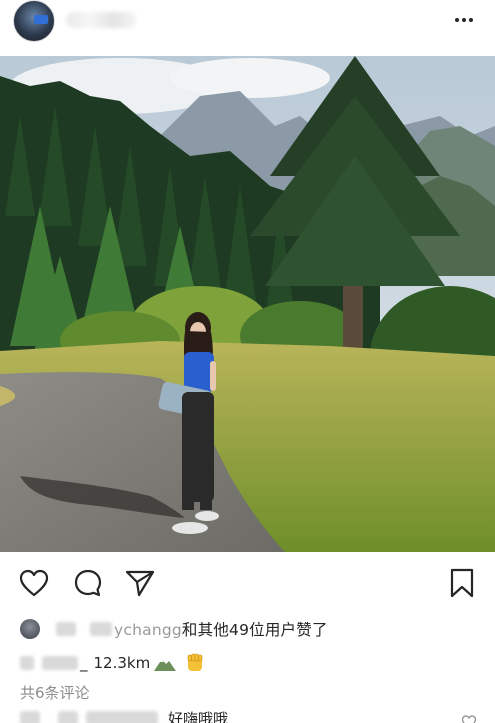  What do you see at coordinates (122, 663) in the screenshot?
I see `caption-text: 12.3km` at bounding box center [122, 663].